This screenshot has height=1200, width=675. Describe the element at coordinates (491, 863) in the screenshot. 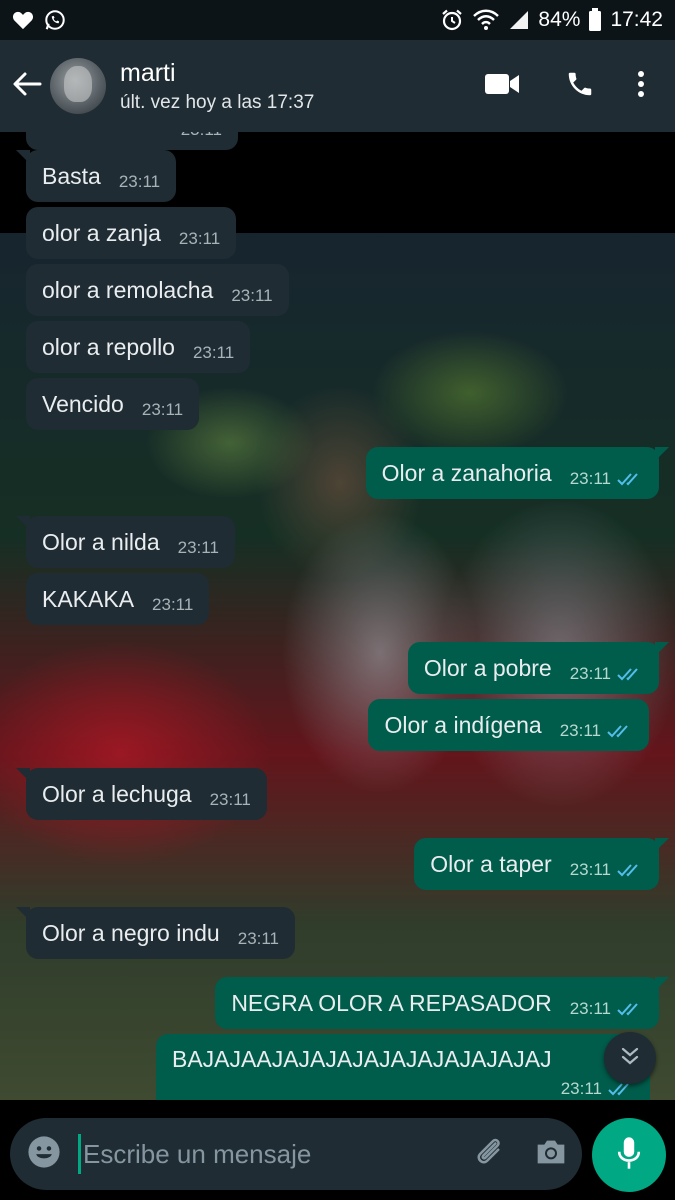

I see `message-text: Olor a taper` at that location.